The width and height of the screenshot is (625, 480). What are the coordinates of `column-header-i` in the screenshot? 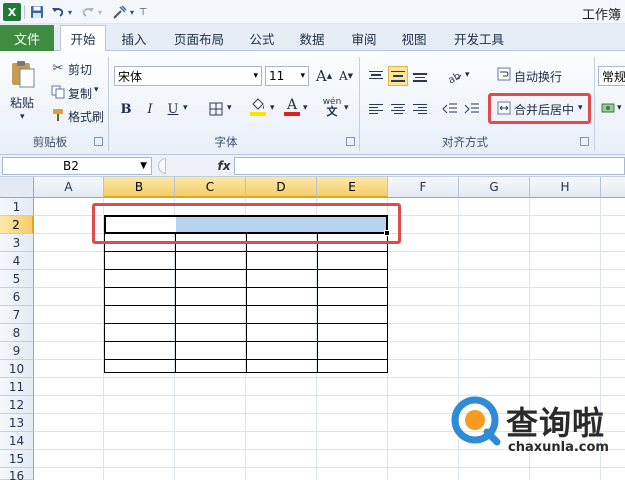 It's located at (613, 187).